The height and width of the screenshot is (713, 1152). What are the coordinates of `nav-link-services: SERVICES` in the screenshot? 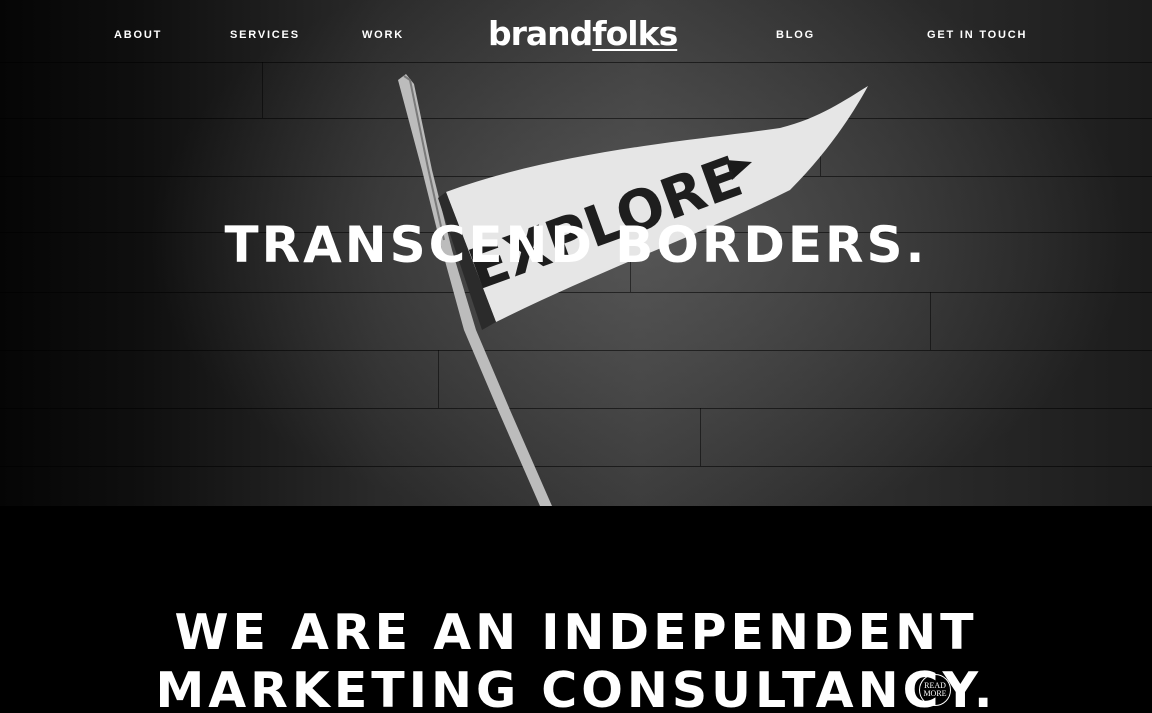 It's located at (265, 35).